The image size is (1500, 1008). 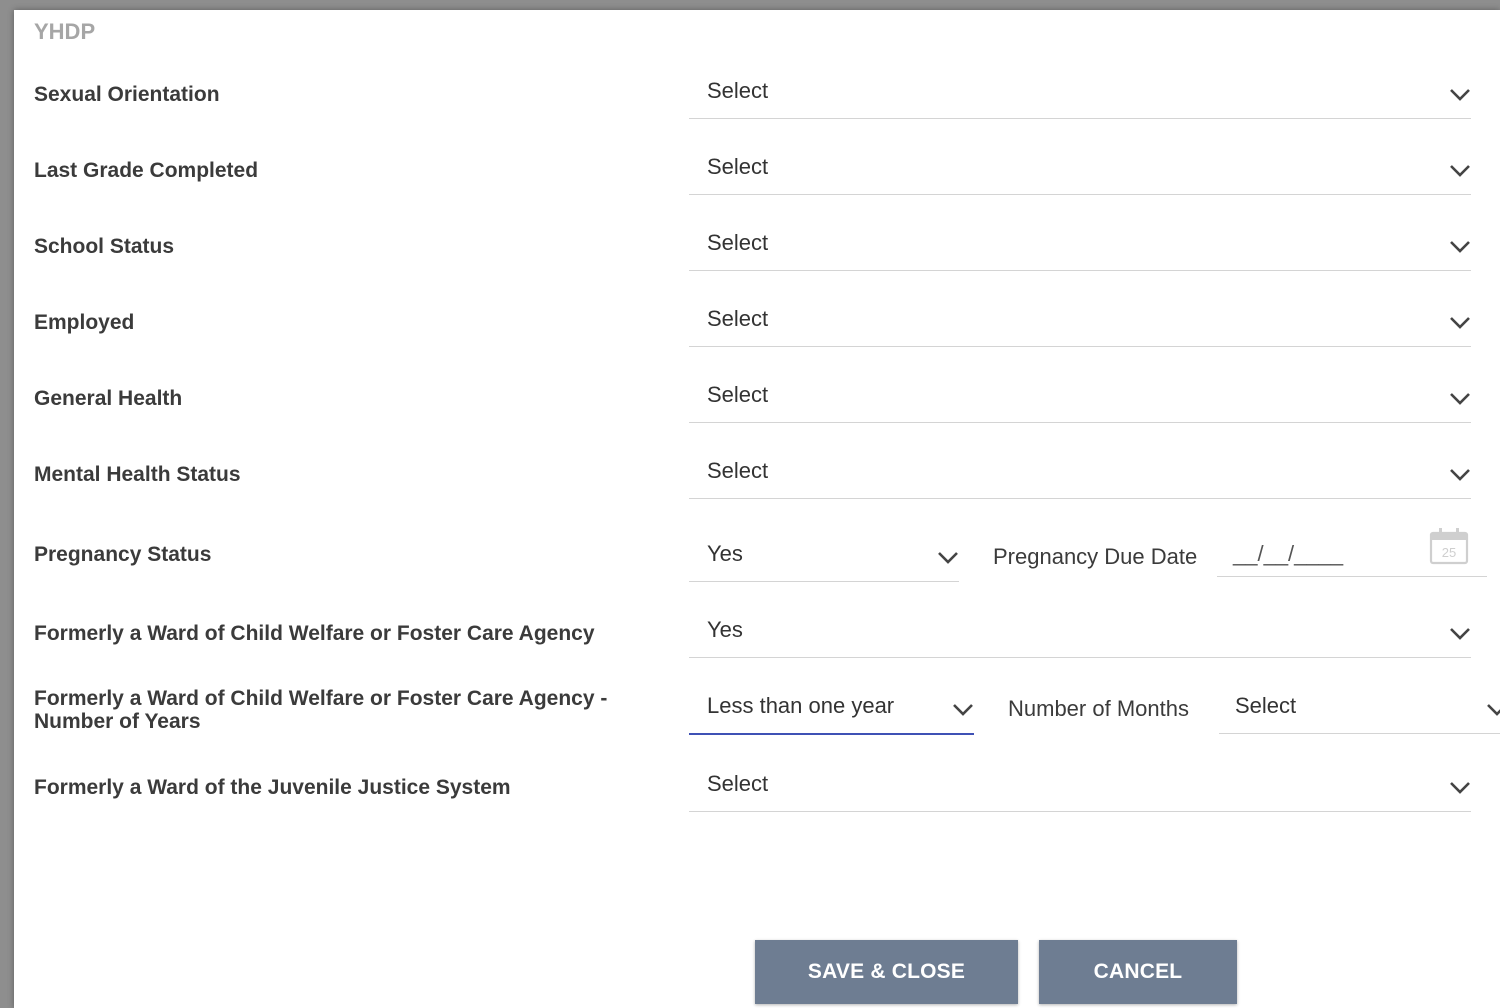 What do you see at coordinates (1288, 553) in the screenshot?
I see `date-mask: __/__/____` at bounding box center [1288, 553].